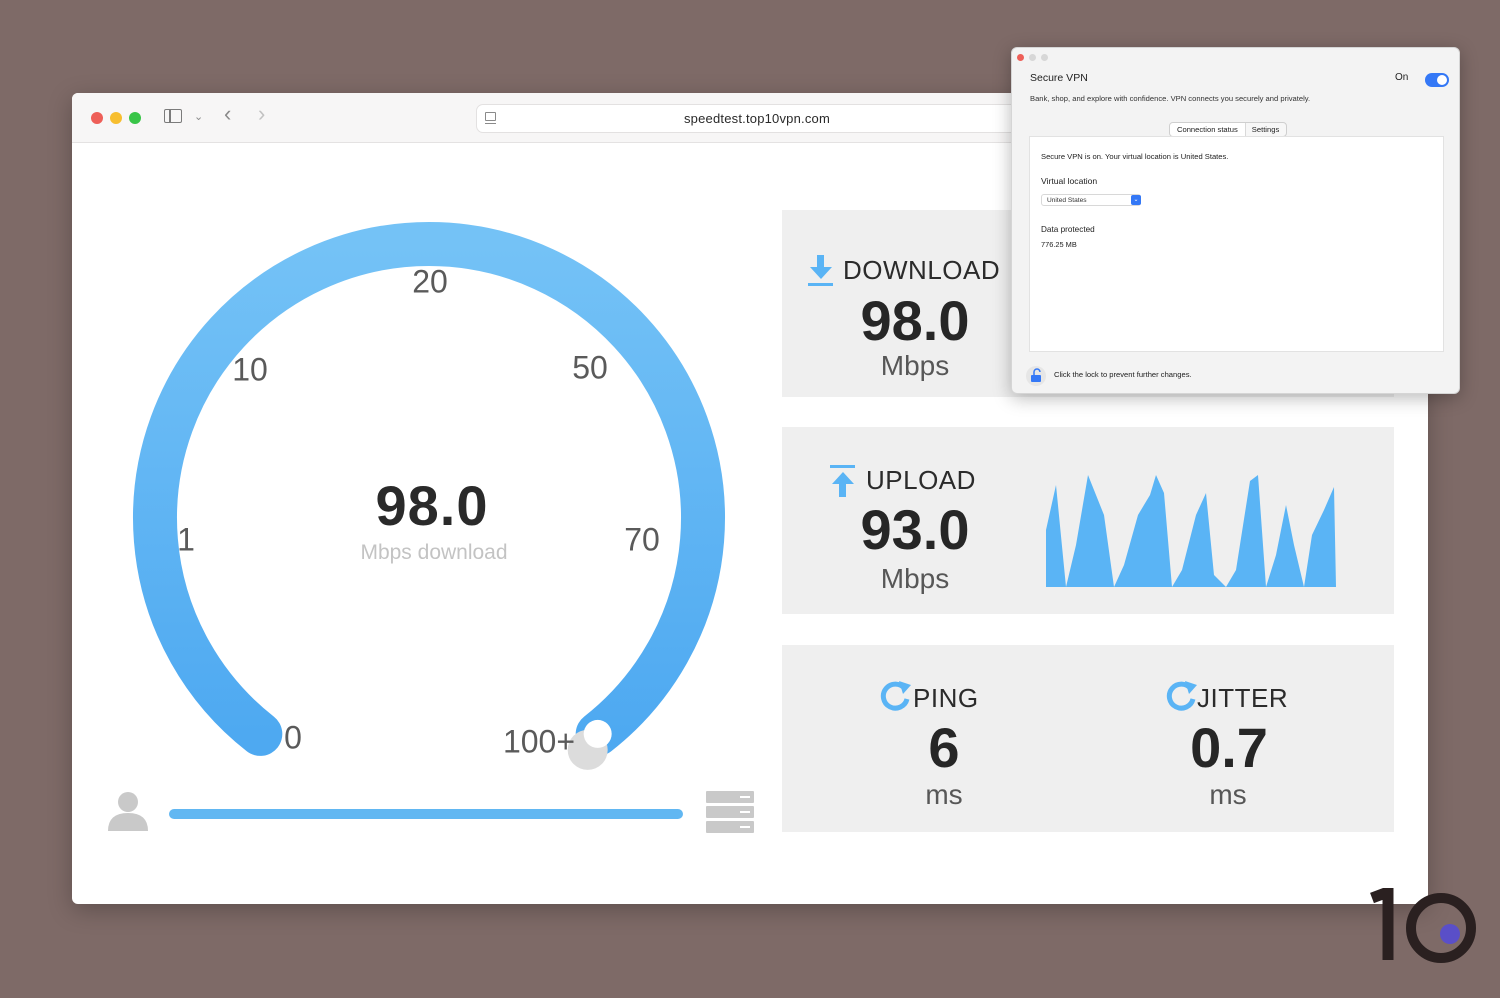  I want to click on data-protected-value: 776.25 MB, so click(1059, 244).